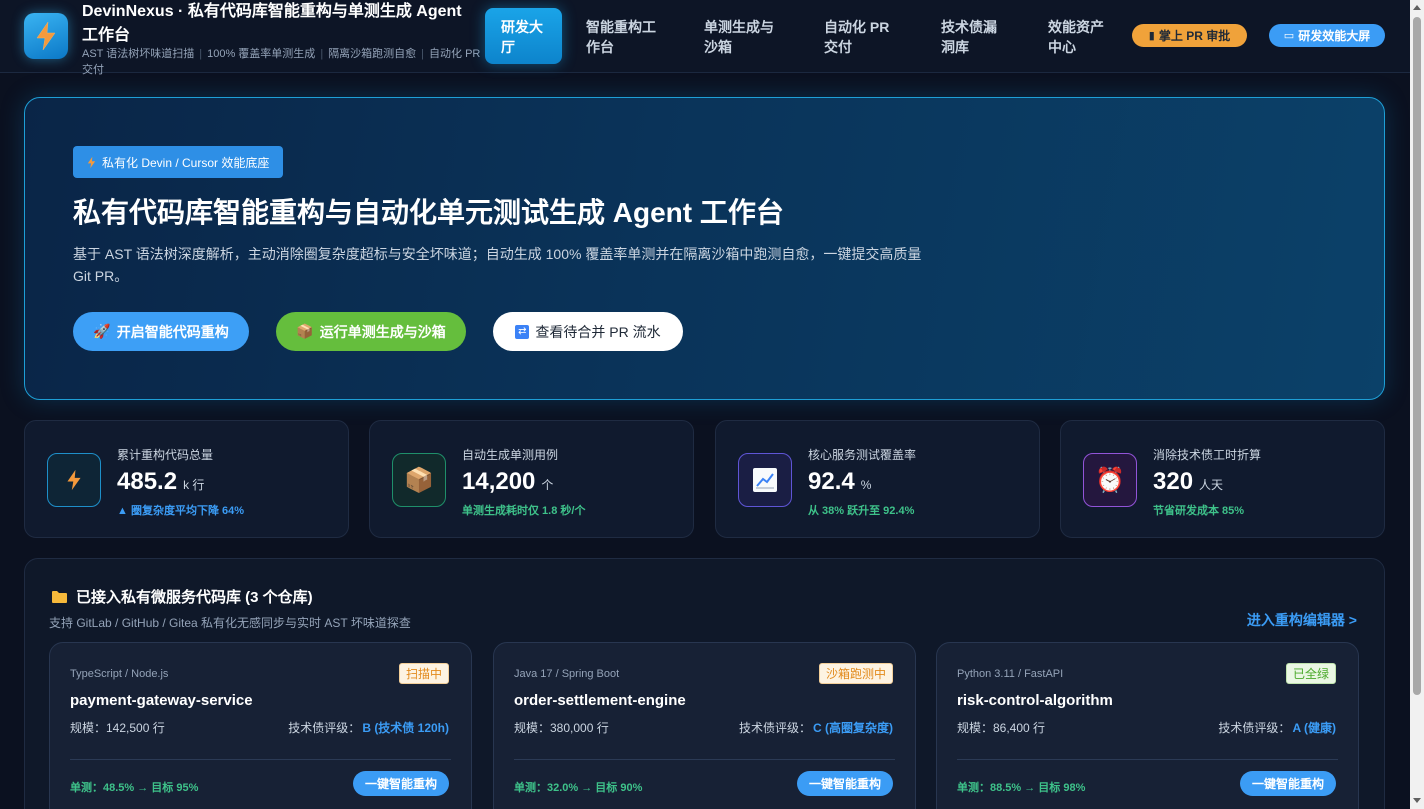 The image size is (1424, 809). Describe the element at coordinates (578, 788) in the screenshot. I see `repo-test-coverage: 单测：32.0% → 目标 90%` at that location.